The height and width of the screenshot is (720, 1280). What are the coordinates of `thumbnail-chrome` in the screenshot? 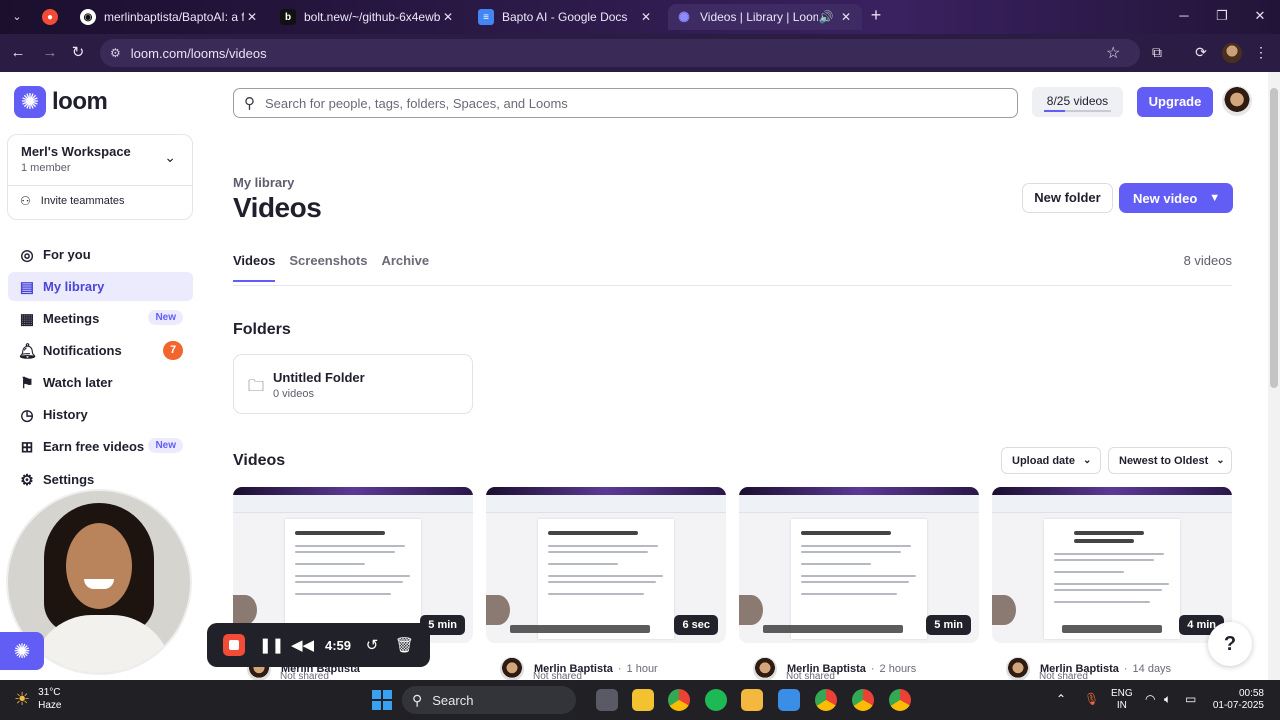 It's located at (859, 491).